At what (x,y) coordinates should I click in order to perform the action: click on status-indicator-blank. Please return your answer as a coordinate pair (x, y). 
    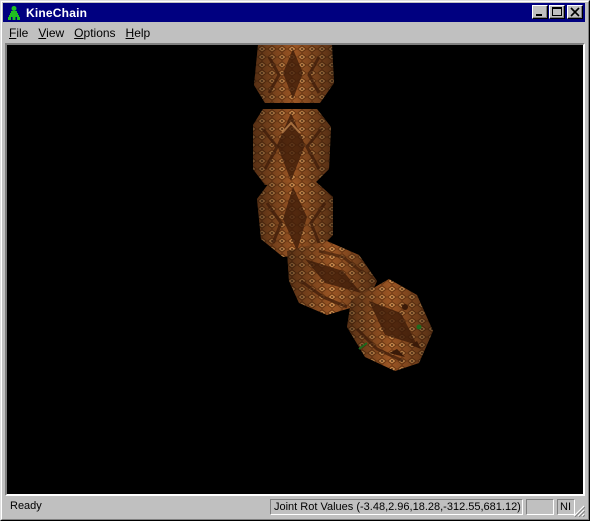
    Looking at the image, I should click on (540, 507).